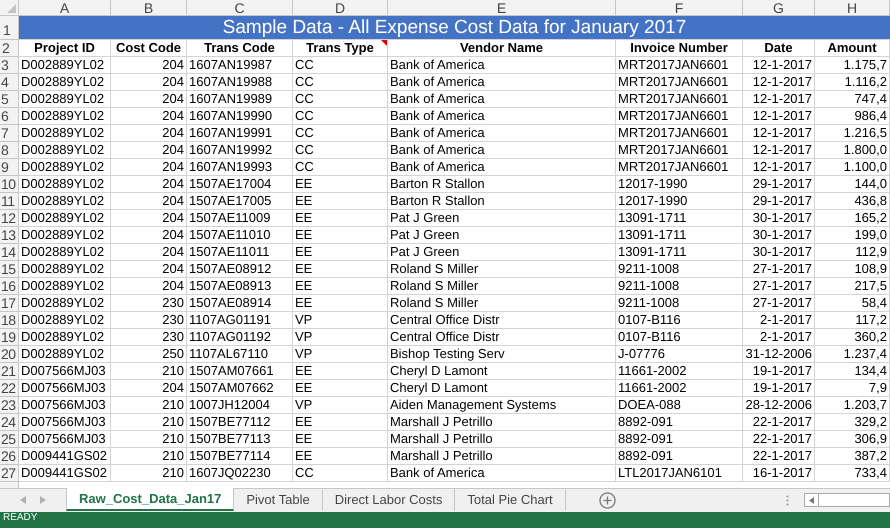 This screenshot has height=528, width=890. What do you see at coordinates (852, 422) in the screenshot?
I see `table-cell: 329,2` at bounding box center [852, 422].